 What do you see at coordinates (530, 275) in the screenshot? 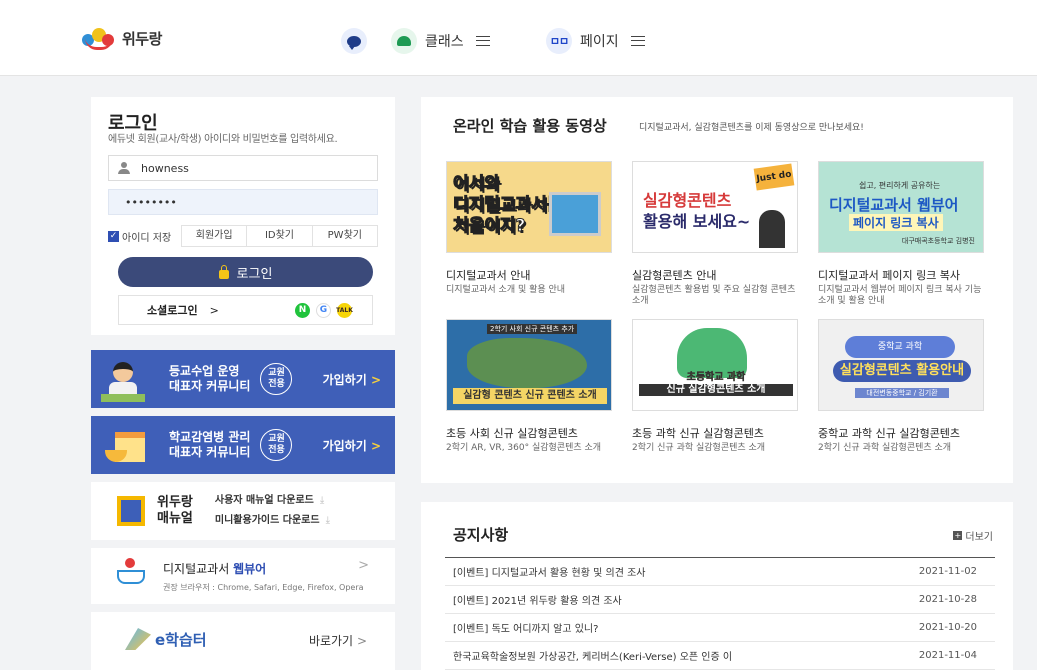
I see `video-title: 디지털교과서 안내` at bounding box center [530, 275].